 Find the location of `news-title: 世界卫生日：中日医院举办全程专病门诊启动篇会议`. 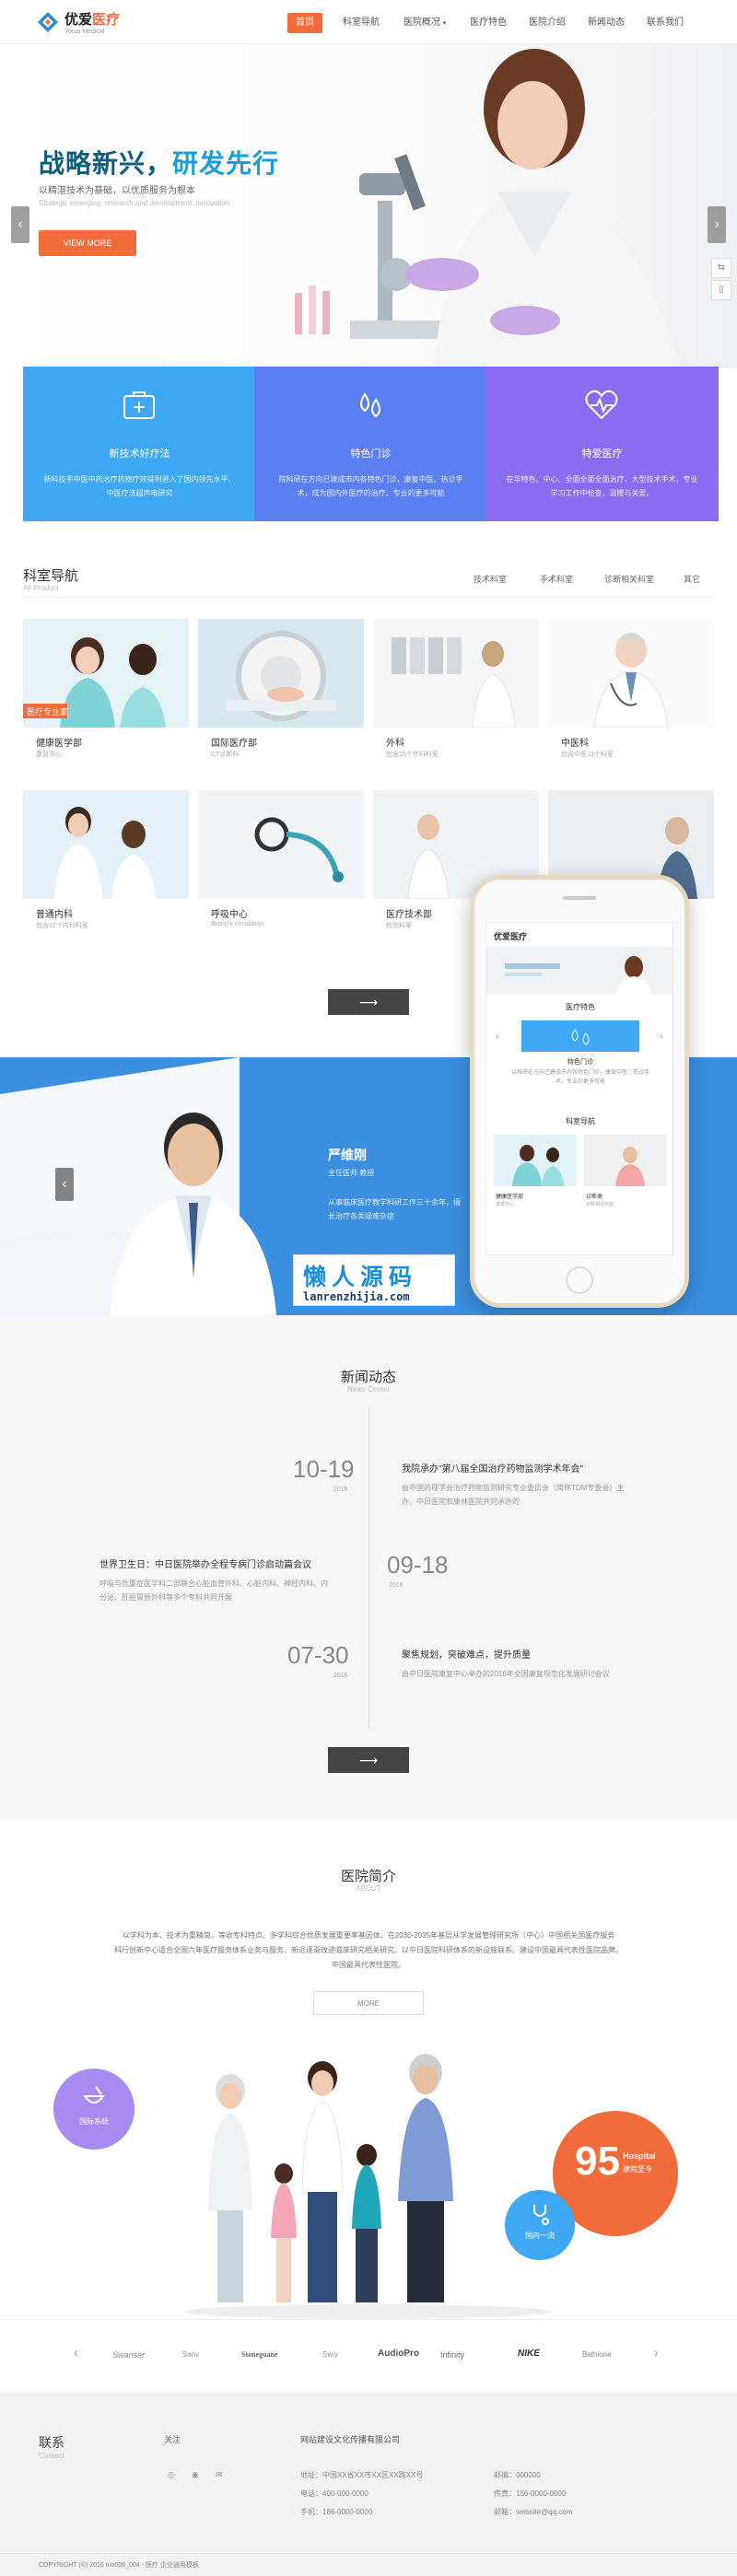

news-title: 世界卫生日：中日医院举办全程专病门诊启动篇会议 is located at coordinates (205, 1563).